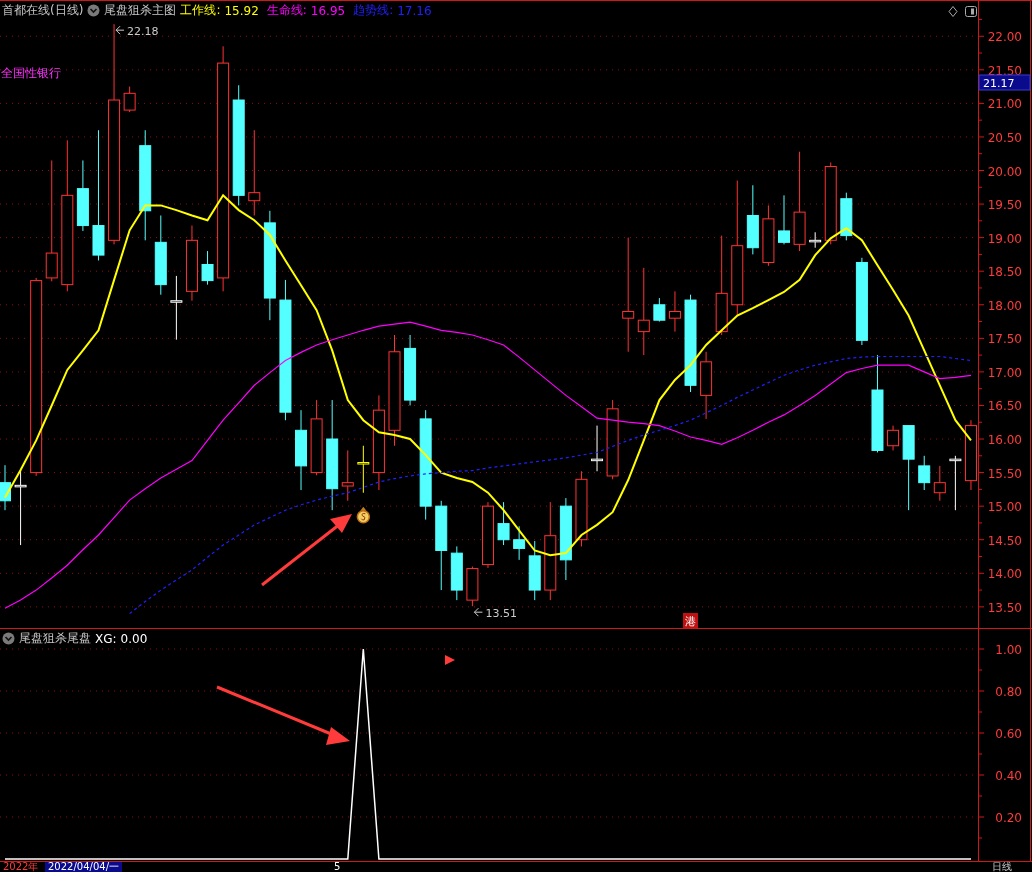 This screenshot has height=872, width=1032. What do you see at coordinates (241, 10) in the screenshot?
I see `legend-value: 15.92` at bounding box center [241, 10].